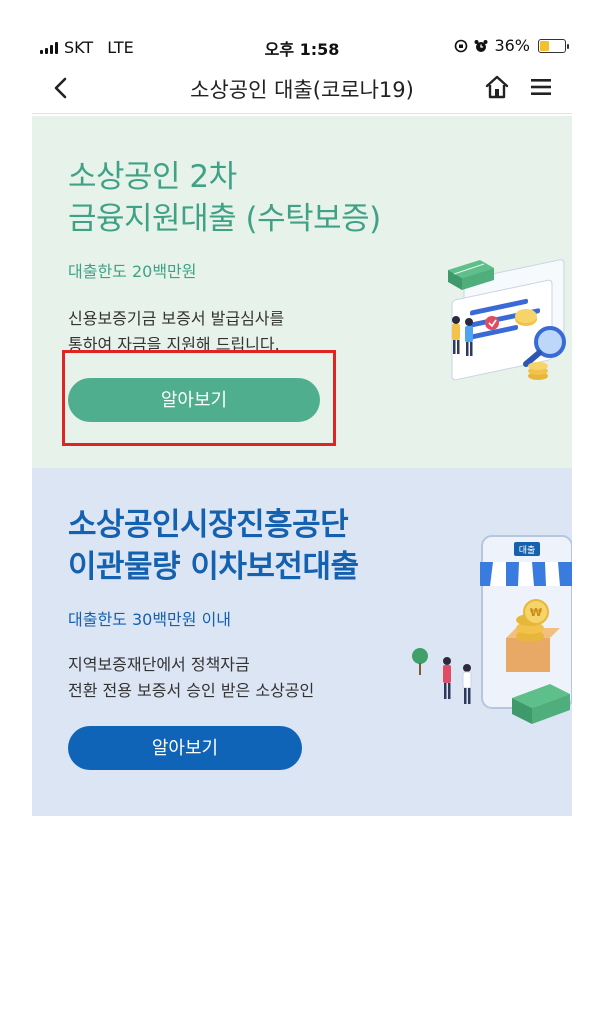 The width and height of the screenshot is (604, 1024). Describe the element at coordinates (199, 398) in the screenshot. I see `highlight-box` at that location.